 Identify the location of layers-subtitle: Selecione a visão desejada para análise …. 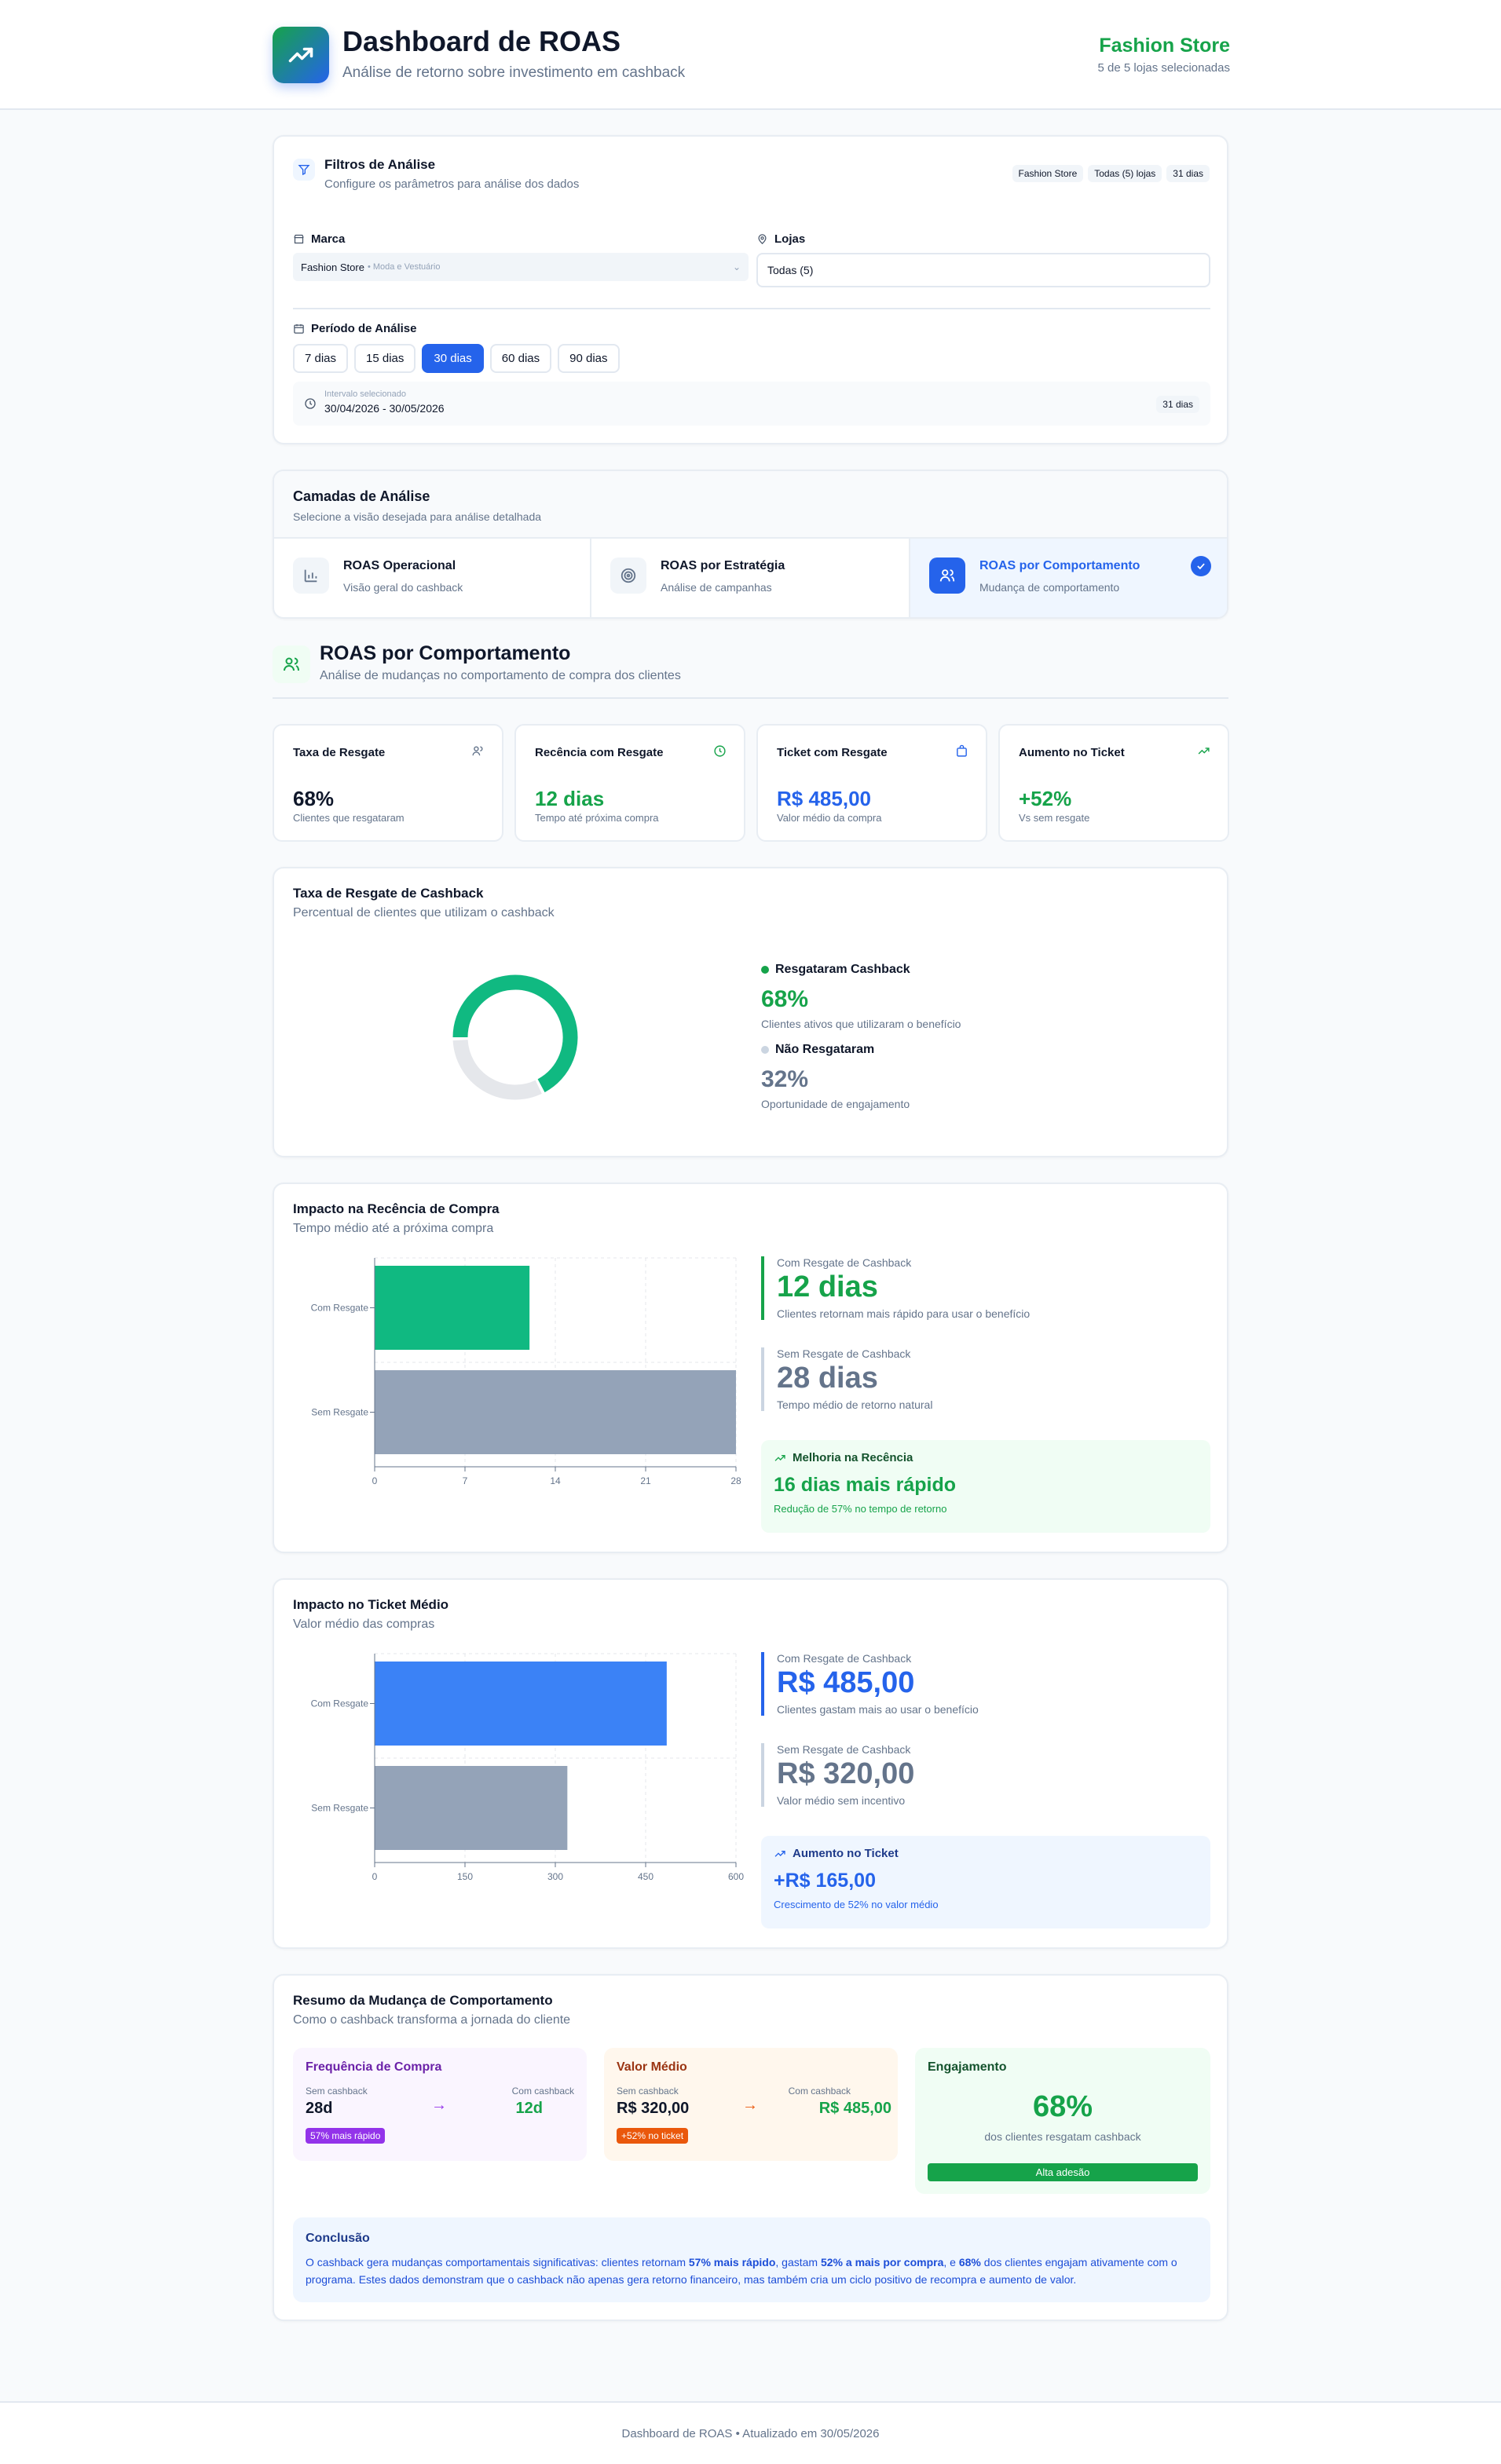
(417, 517).